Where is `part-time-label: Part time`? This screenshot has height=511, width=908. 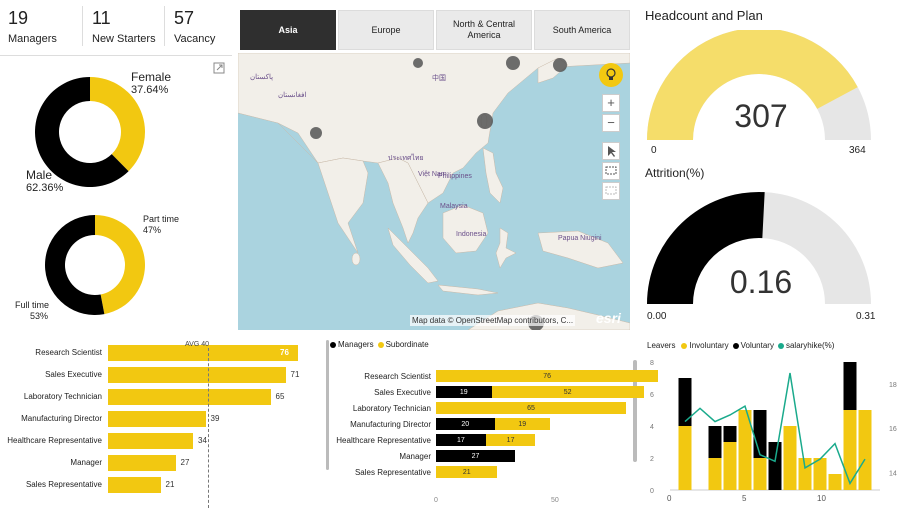
part-time-label: Part time is located at coordinates (161, 219).